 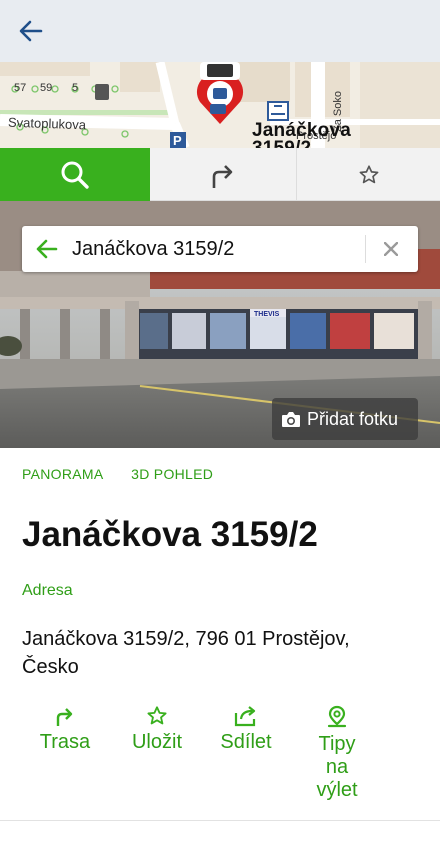 I want to click on panorama-link: PANORAMA, so click(x=62, y=474).